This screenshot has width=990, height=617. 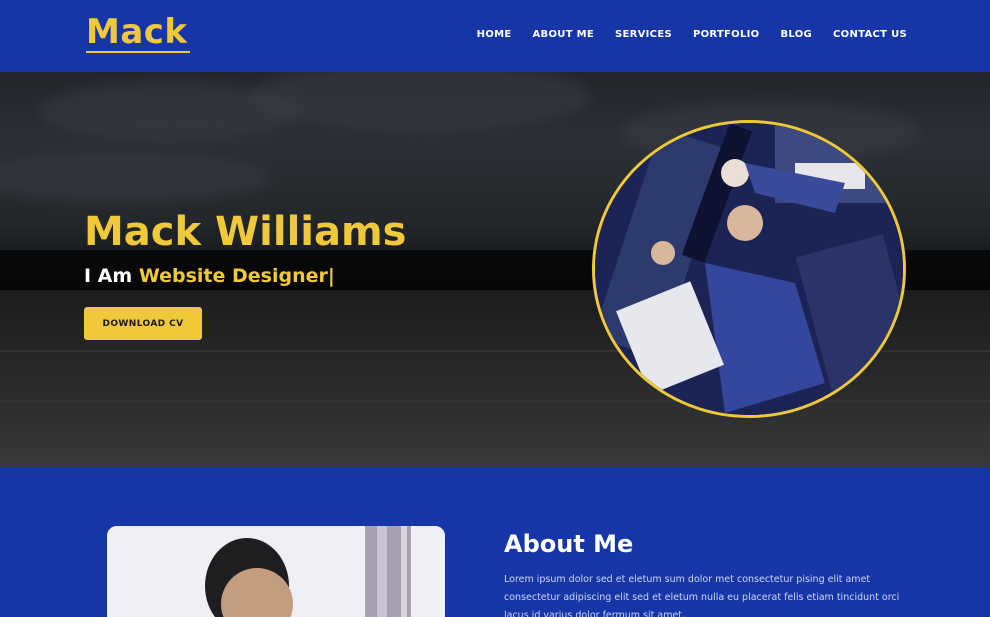 I want to click on about-photo, so click(x=276, y=571).